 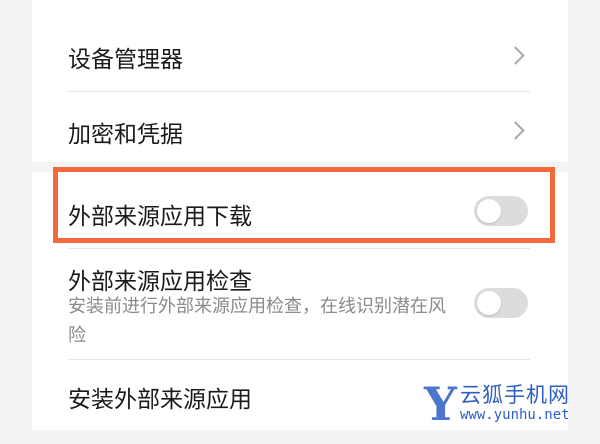 What do you see at coordinates (257, 321) in the screenshot?
I see `row-description: 安装前进行外部来源应用检查，在线识别潜在风险` at bounding box center [257, 321].